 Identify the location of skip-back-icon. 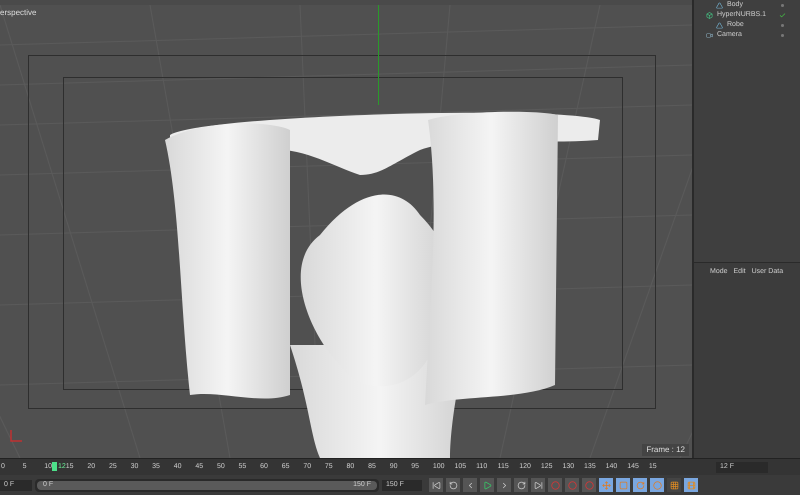
(436, 485).